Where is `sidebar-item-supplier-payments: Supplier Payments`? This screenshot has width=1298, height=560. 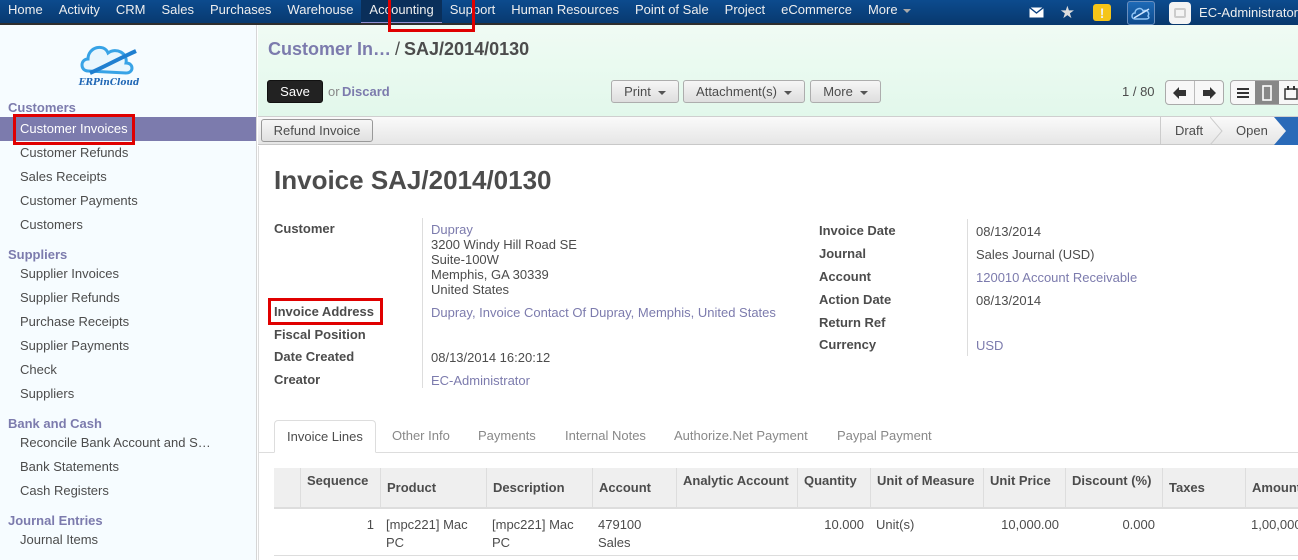
sidebar-item-supplier-payments: Supplier Payments is located at coordinates (128, 346).